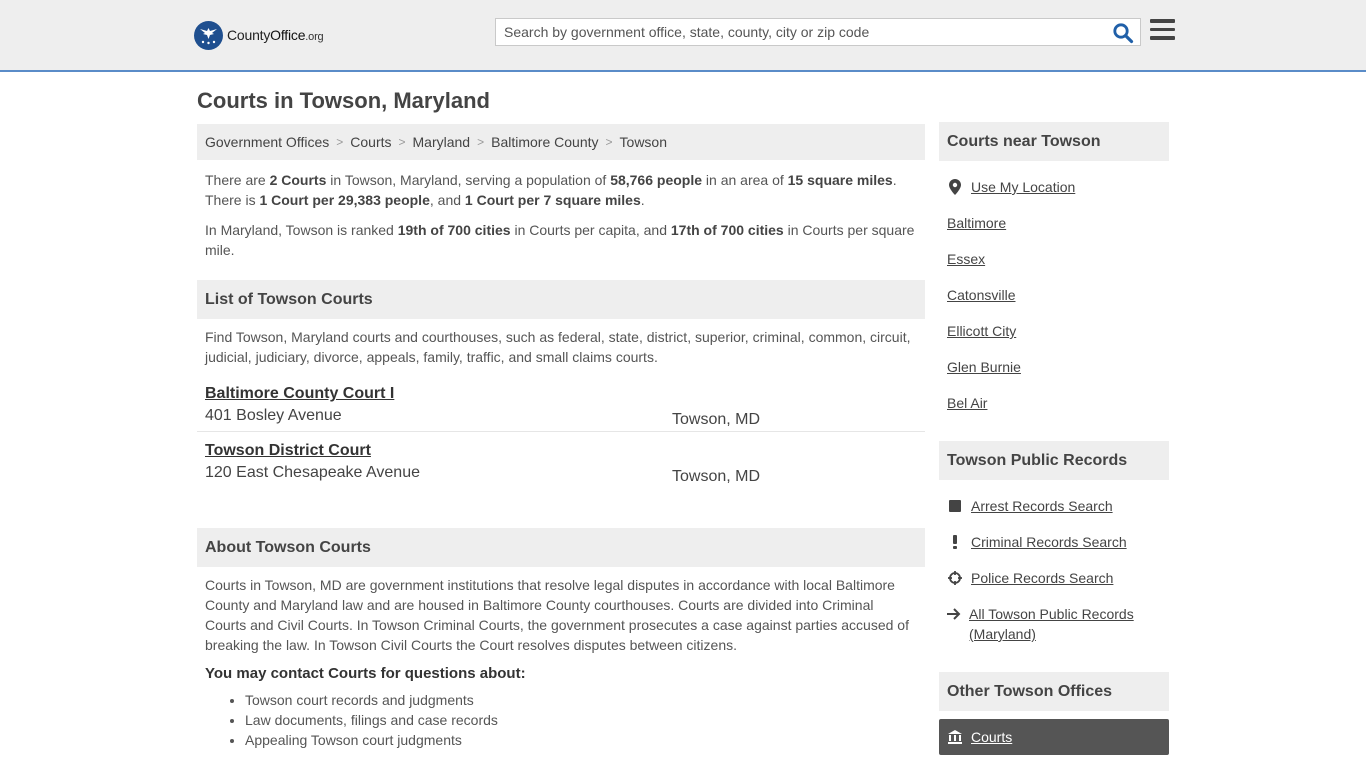  I want to click on search-input, so click(796, 32).